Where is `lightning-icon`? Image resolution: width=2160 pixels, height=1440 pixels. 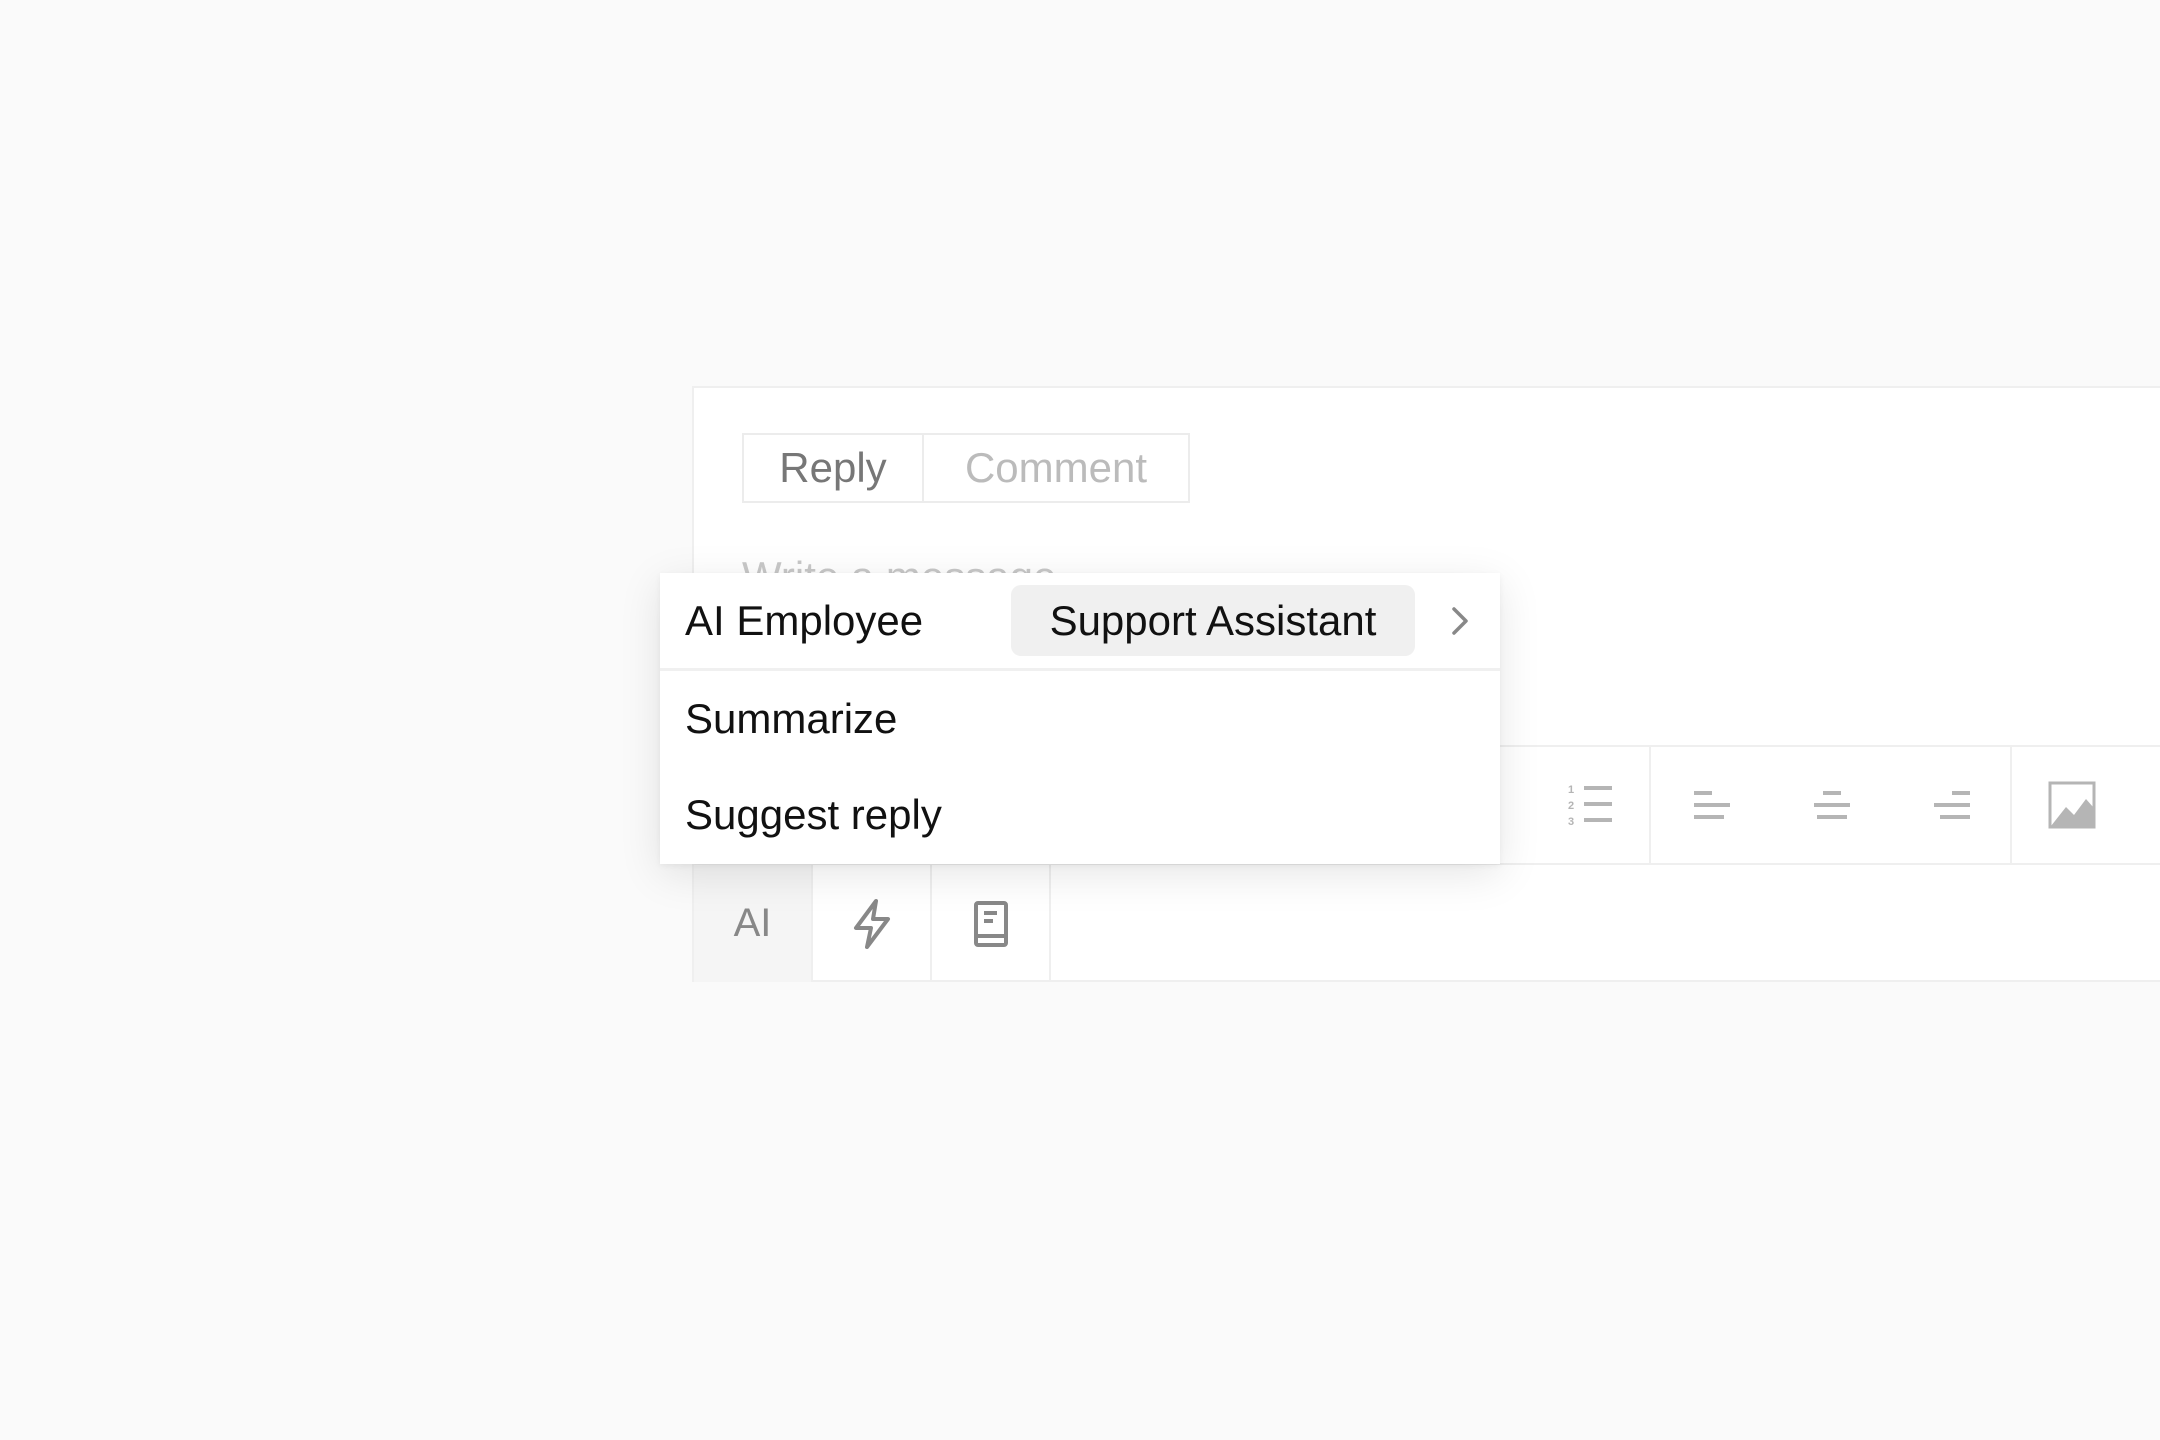
lightning-icon is located at coordinates (871, 923).